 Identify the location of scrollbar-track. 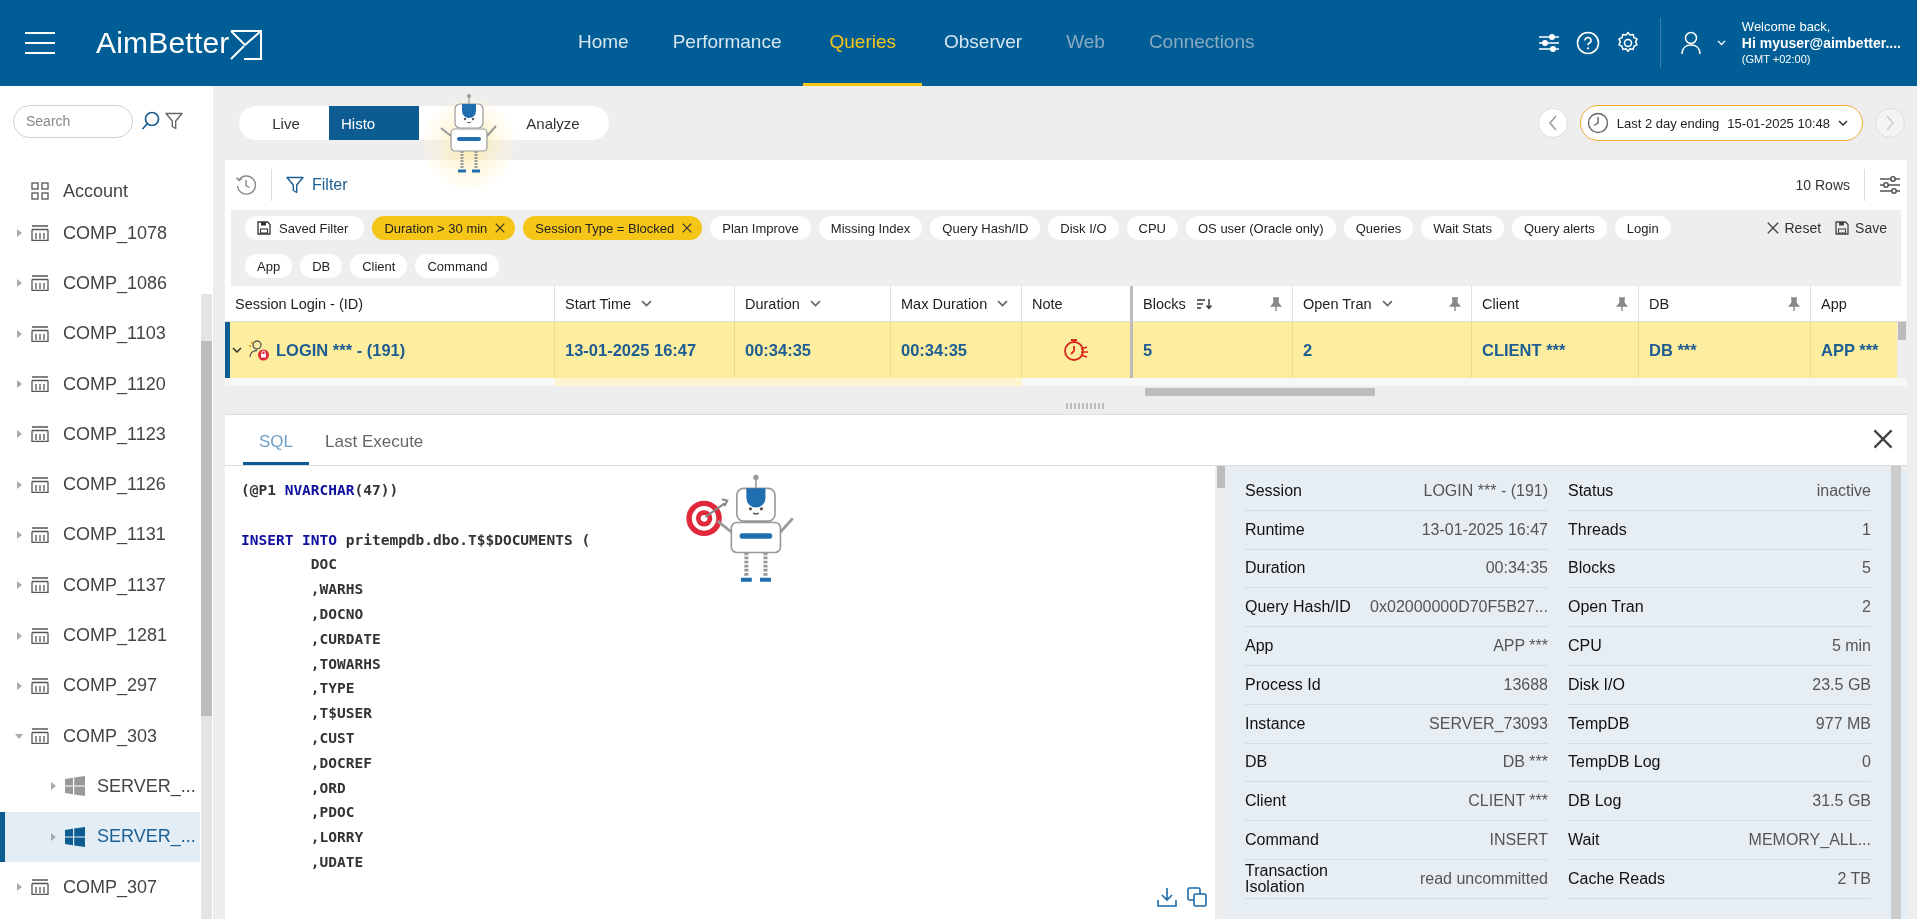
(1902, 350).